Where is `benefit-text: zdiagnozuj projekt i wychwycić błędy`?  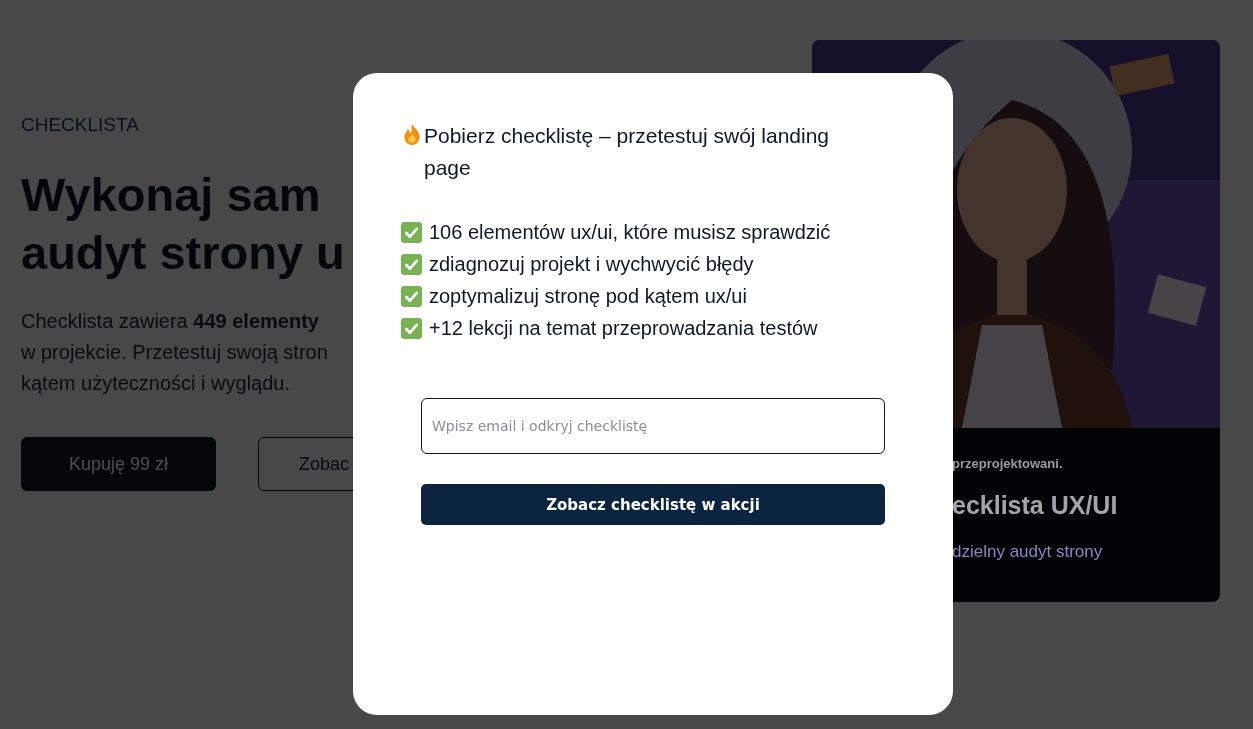 benefit-text: zdiagnozuj projekt i wychwycić błędy is located at coordinates (591, 264).